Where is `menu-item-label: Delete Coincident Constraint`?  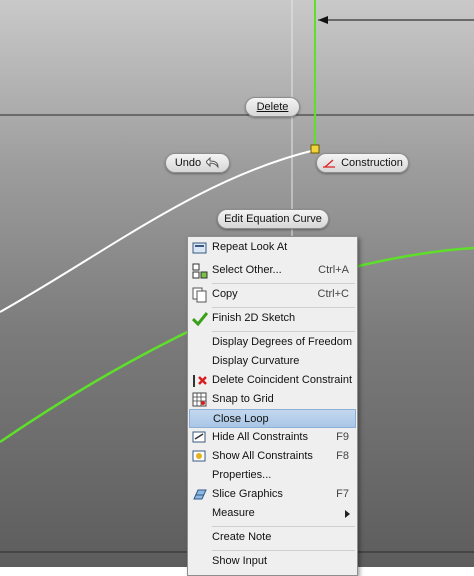
menu-item-label: Delete Coincident Constraint is located at coordinates (282, 380).